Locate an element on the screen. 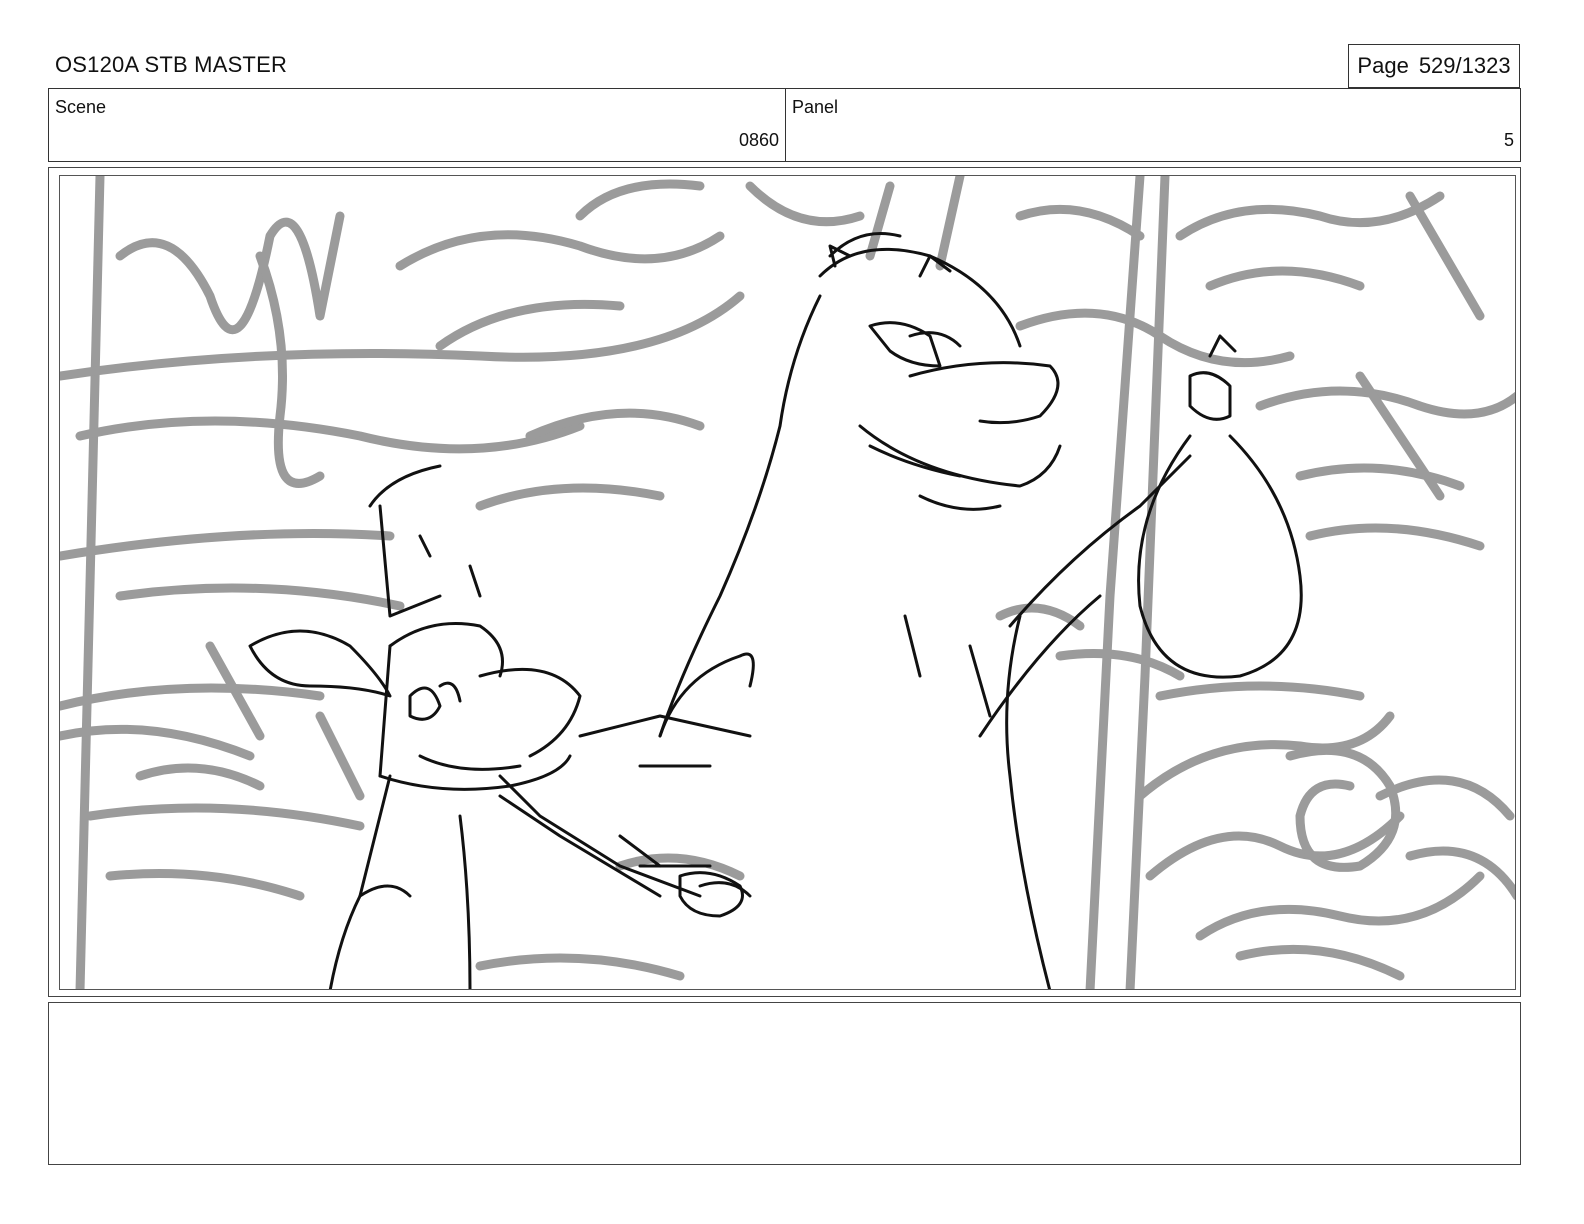 The width and height of the screenshot is (1584, 1224). scene-panel-info-row: Scene 0860 Panel 5 is located at coordinates (784, 125).